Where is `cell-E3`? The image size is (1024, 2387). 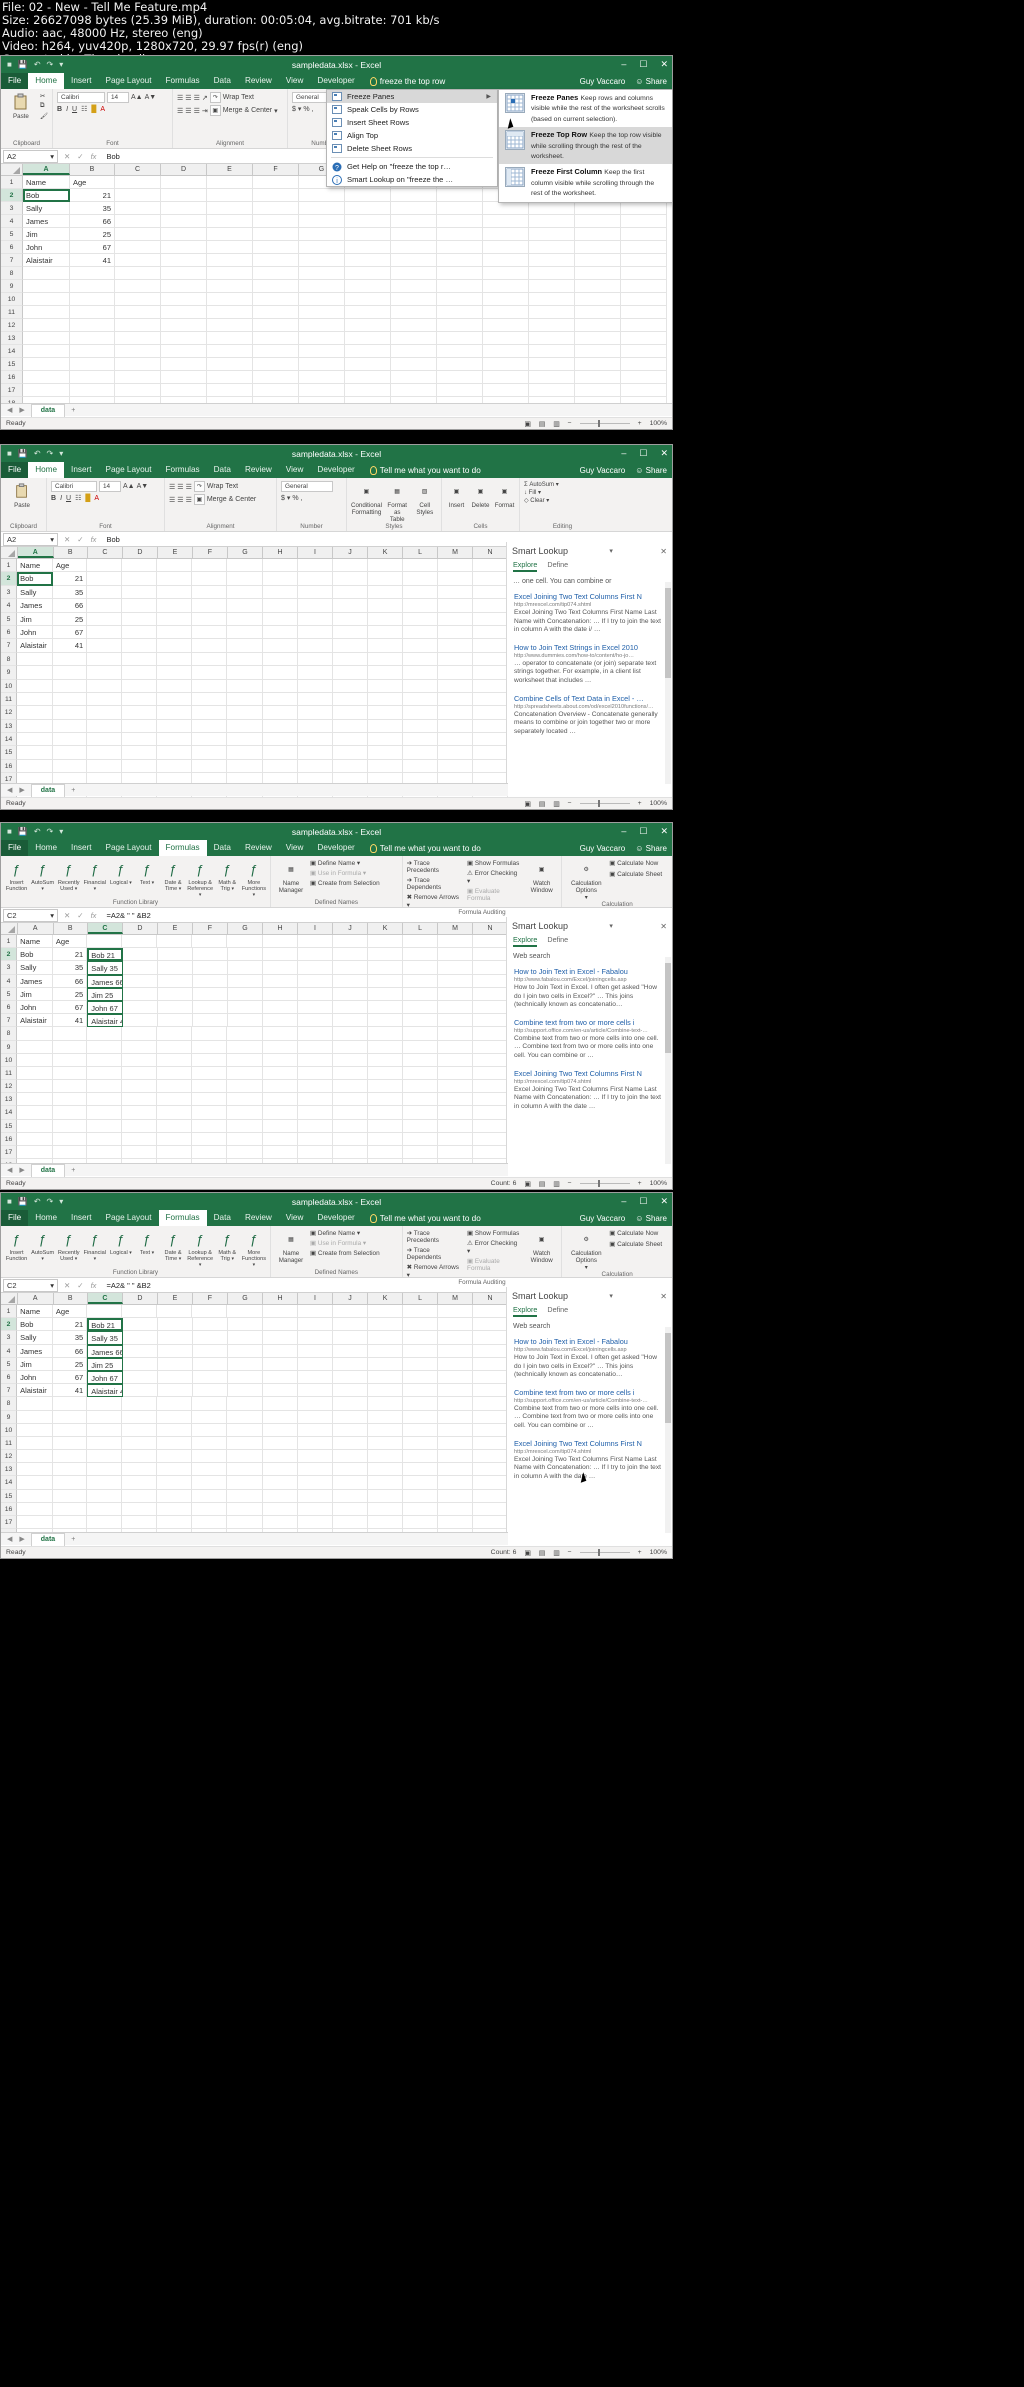 cell-E3 is located at coordinates (175, 1338).